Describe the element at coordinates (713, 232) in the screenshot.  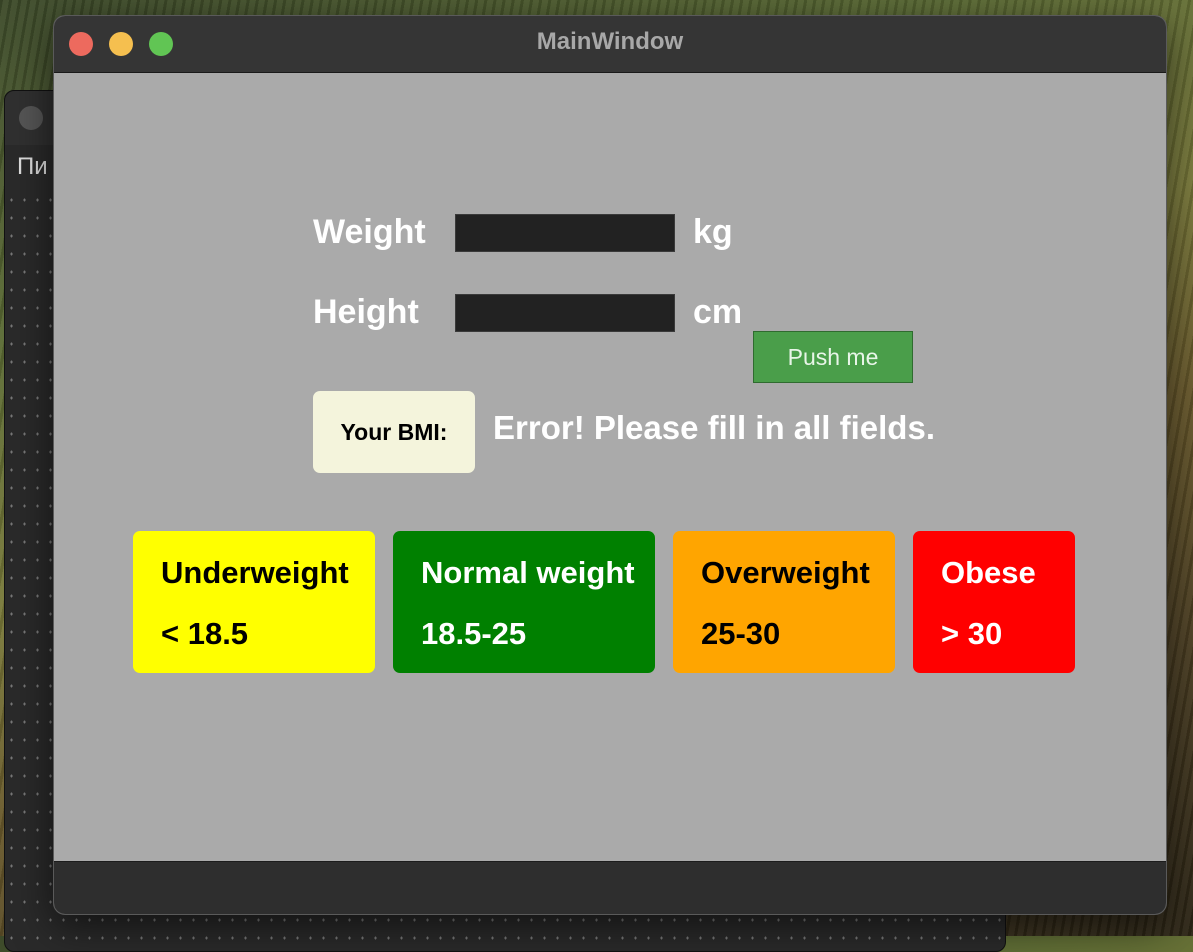
I see `weight-unit-label: kg` at that location.